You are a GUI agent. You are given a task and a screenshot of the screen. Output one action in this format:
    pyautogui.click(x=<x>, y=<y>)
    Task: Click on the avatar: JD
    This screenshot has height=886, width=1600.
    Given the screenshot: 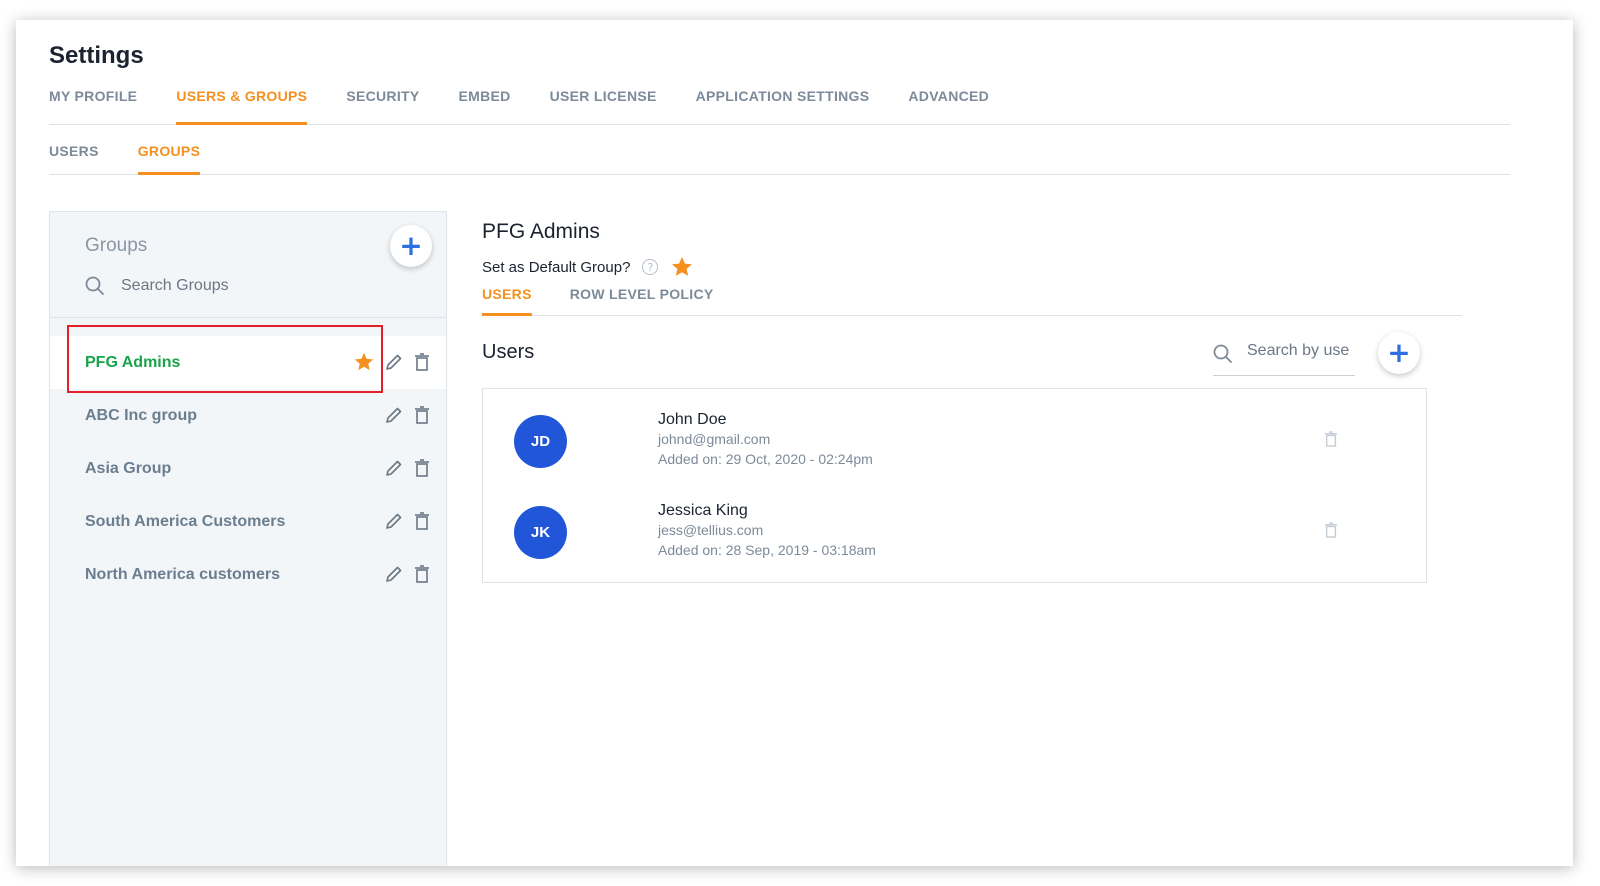 What is the action you would take?
    pyautogui.click(x=540, y=441)
    